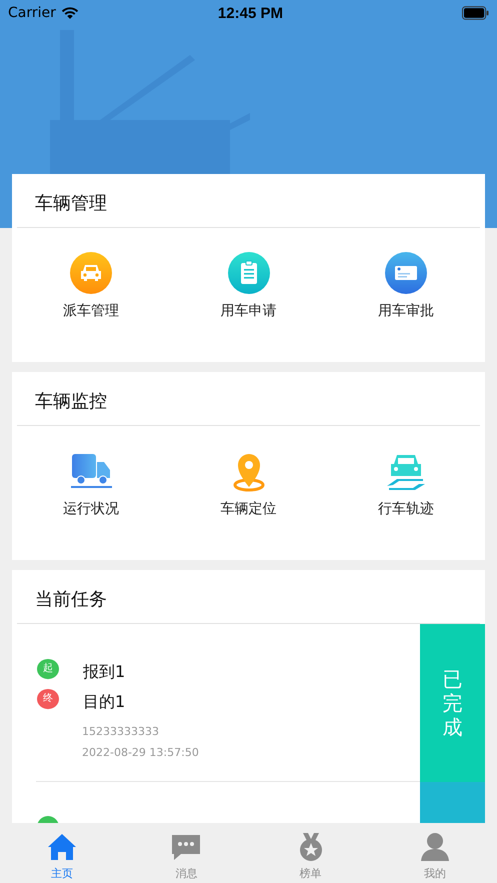 The image size is (497, 883). What do you see at coordinates (186, 847) in the screenshot?
I see `chat-bubble-icon` at bounding box center [186, 847].